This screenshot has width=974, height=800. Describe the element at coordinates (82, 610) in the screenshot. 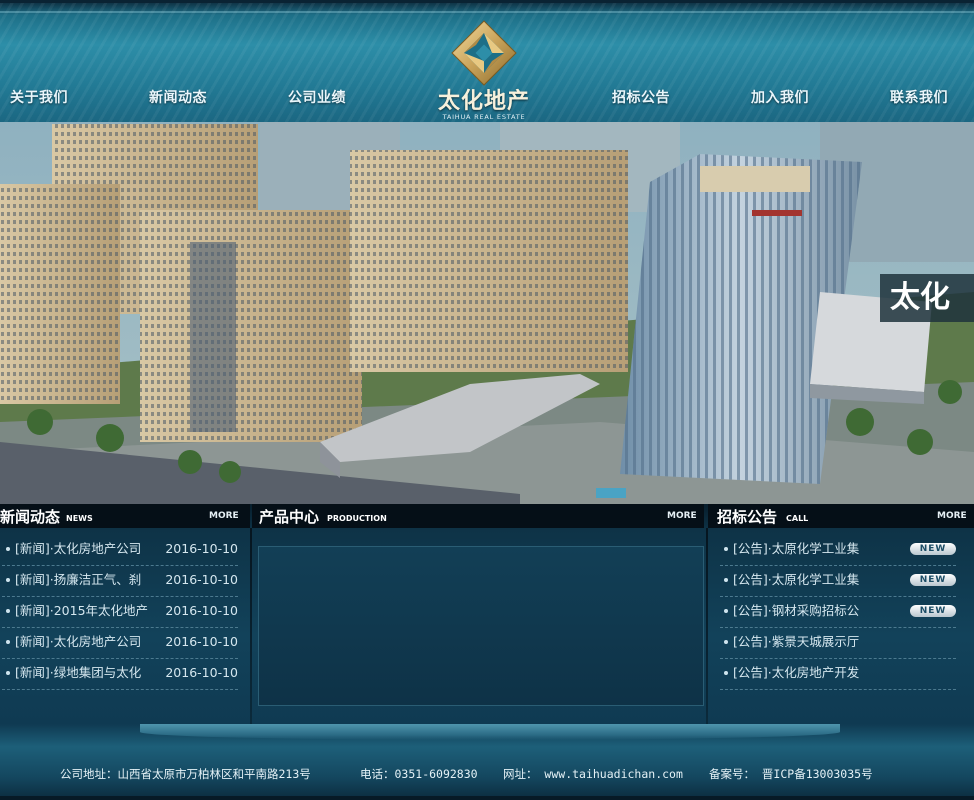

I see `news-item-title: [新闻]·2015年太化地产` at that location.